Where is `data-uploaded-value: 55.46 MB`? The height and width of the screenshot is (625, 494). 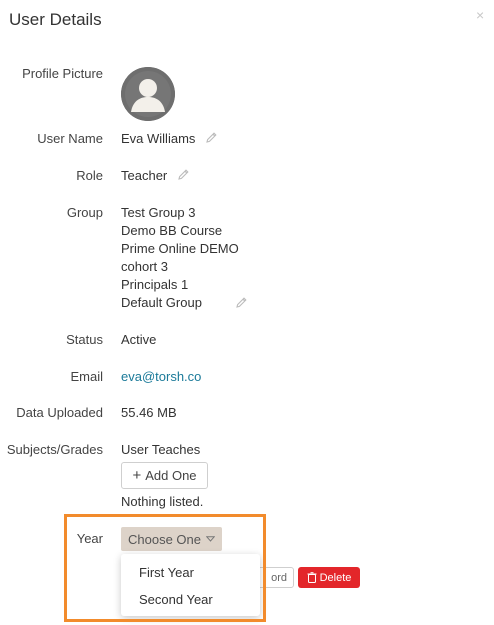
data-uploaded-value: 55.46 MB is located at coordinates (149, 412).